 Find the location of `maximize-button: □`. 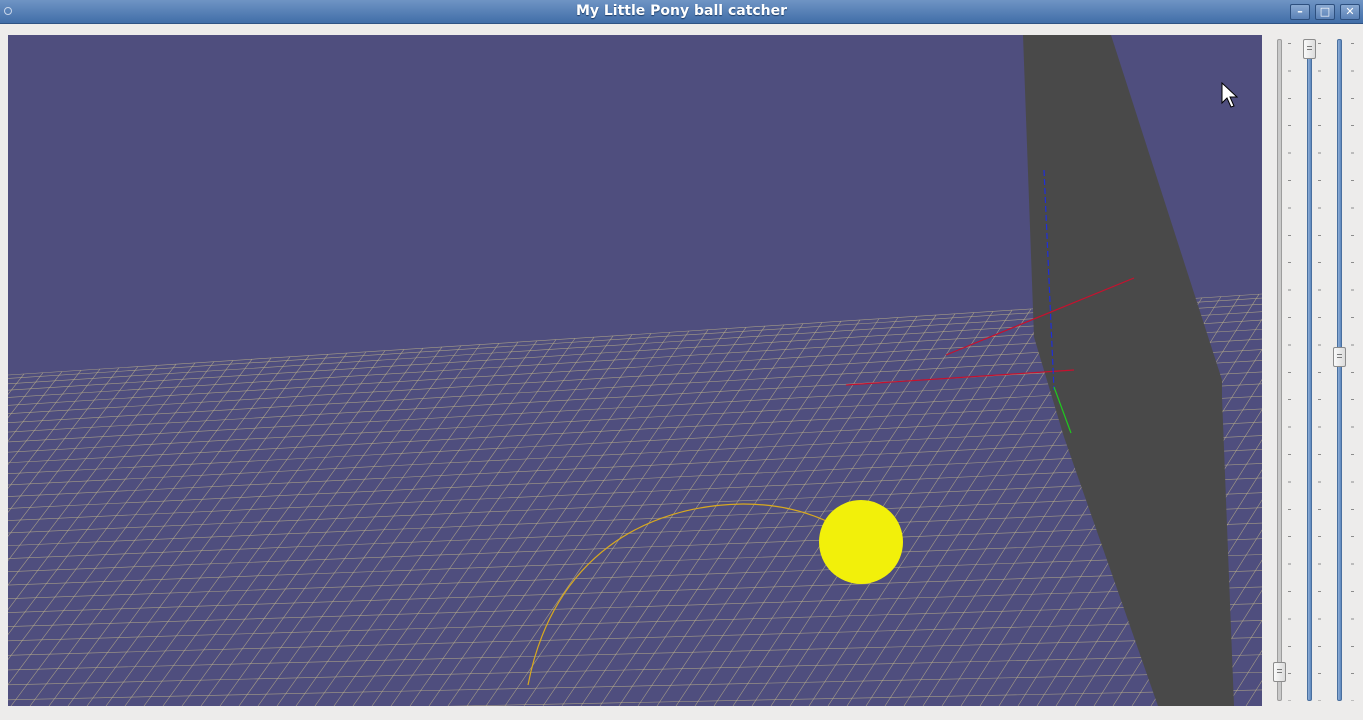

maximize-button: □ is located at coordinates (1325, 12).